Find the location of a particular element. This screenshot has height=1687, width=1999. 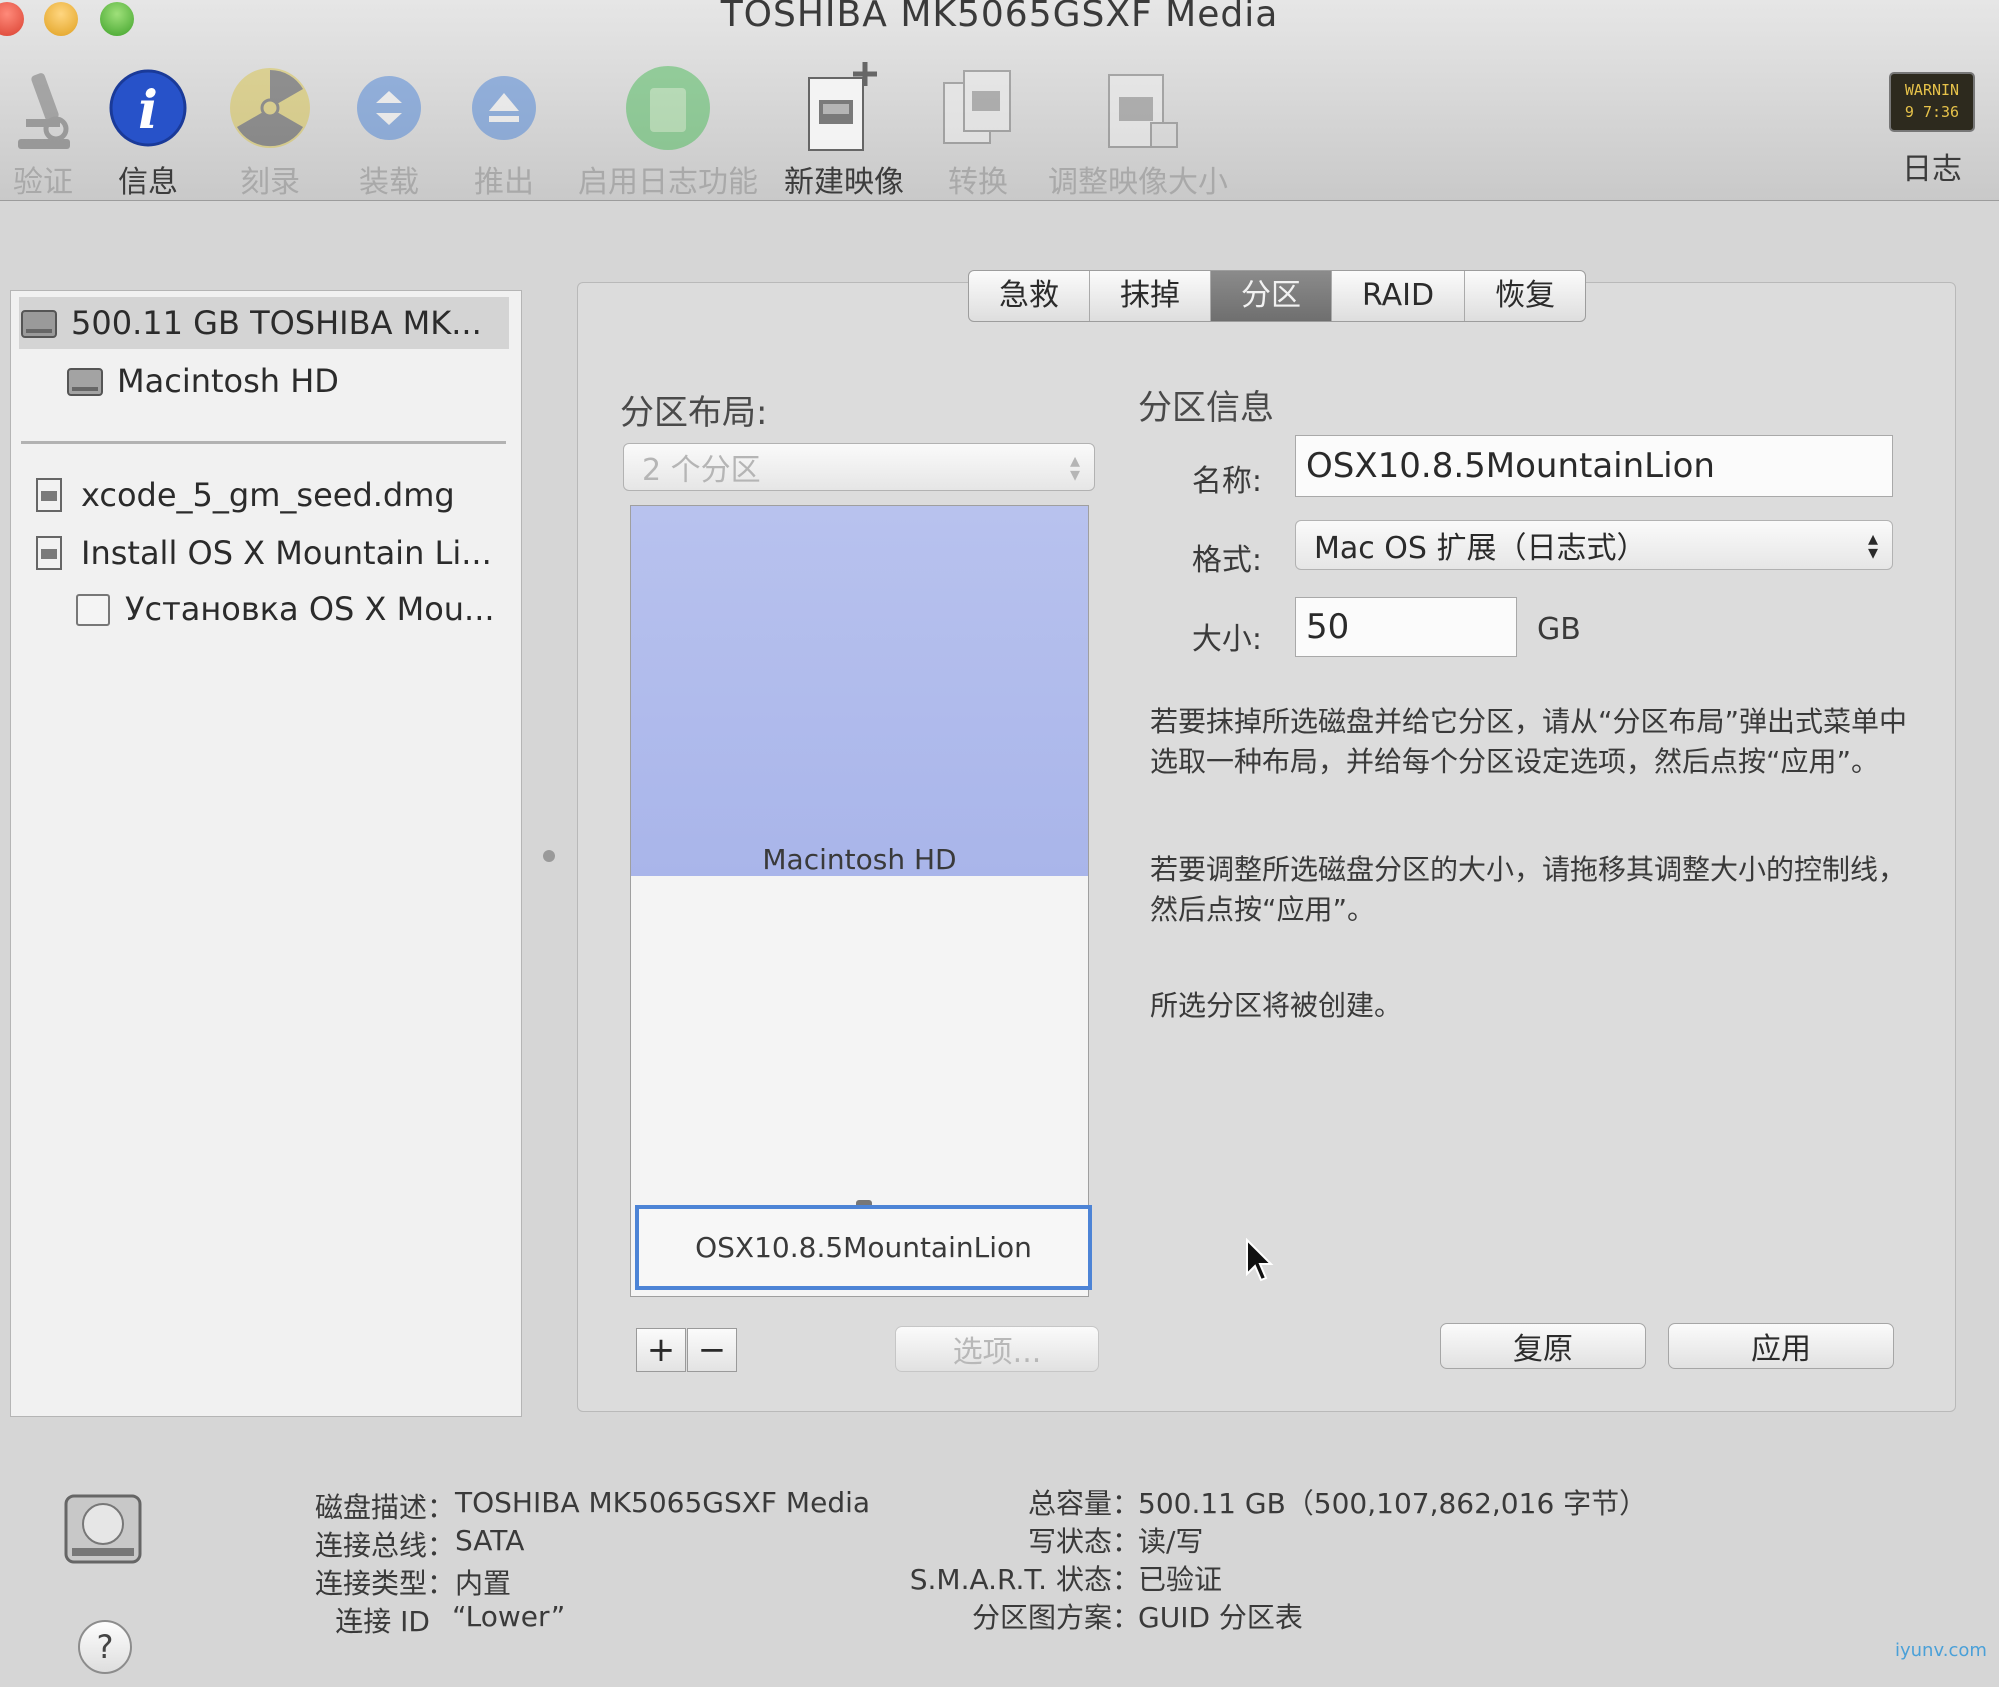

name-label: 名称: is located at coordinates (1226, 481).